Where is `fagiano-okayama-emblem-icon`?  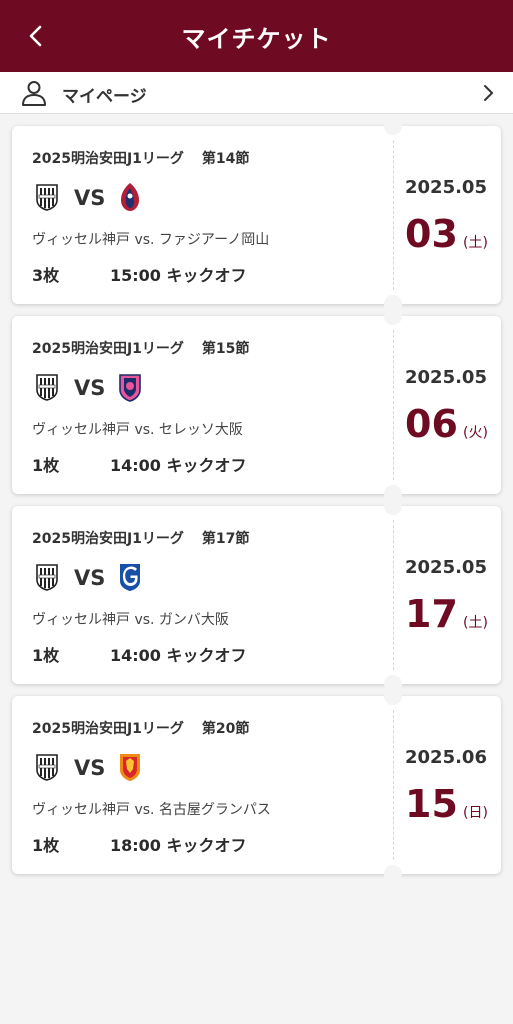
fagiano-okayama-emblem-icon is located at coordinates (130, 197).